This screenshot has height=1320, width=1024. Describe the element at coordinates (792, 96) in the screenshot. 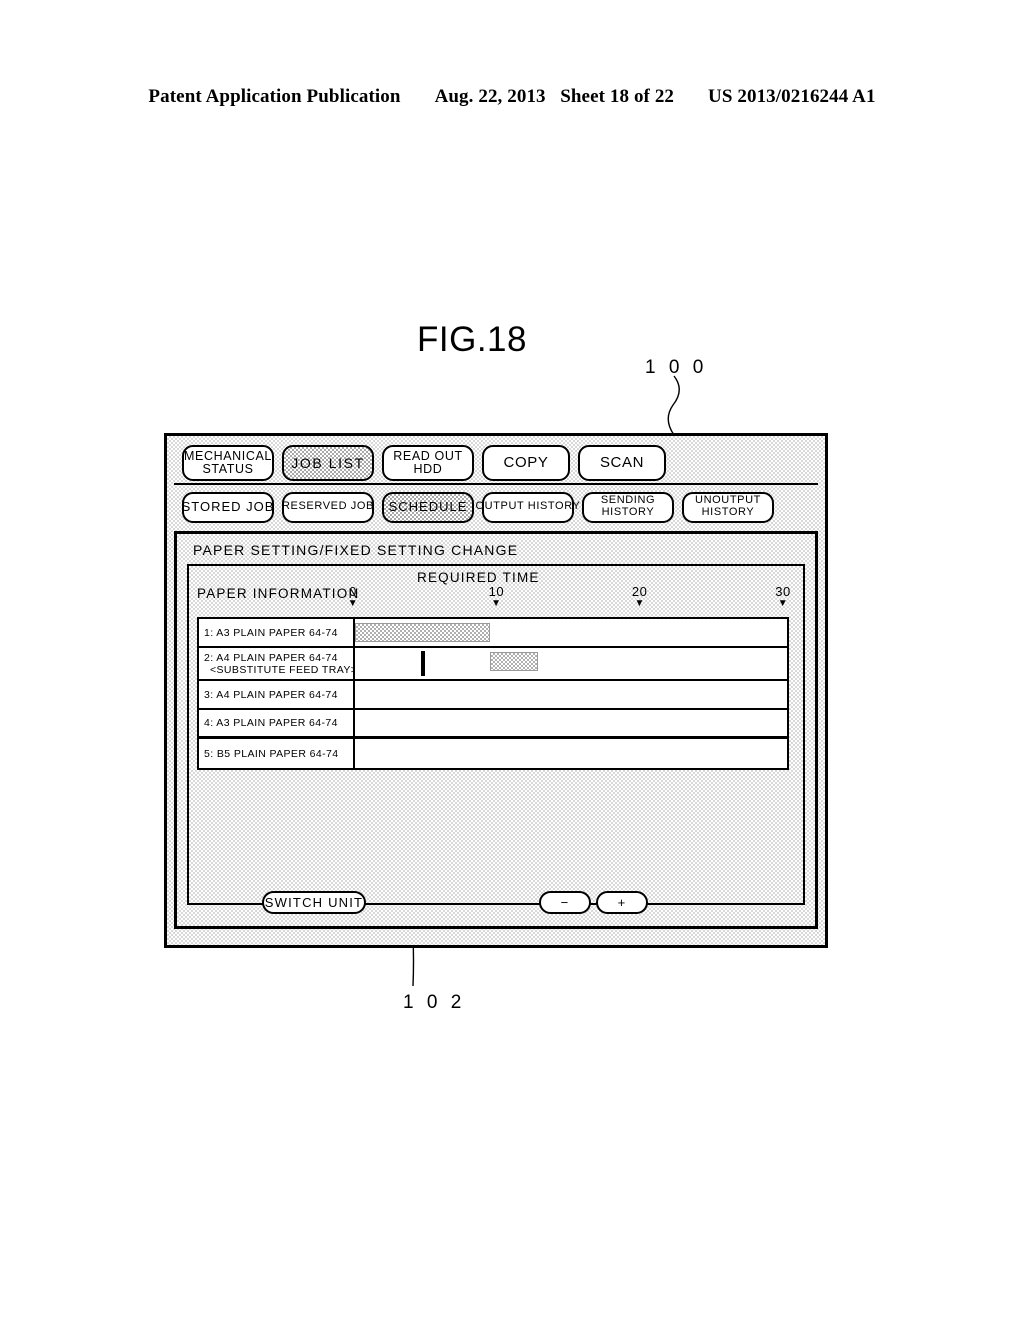

I see `publication-number: US 2013/0216244 A1` at that location.